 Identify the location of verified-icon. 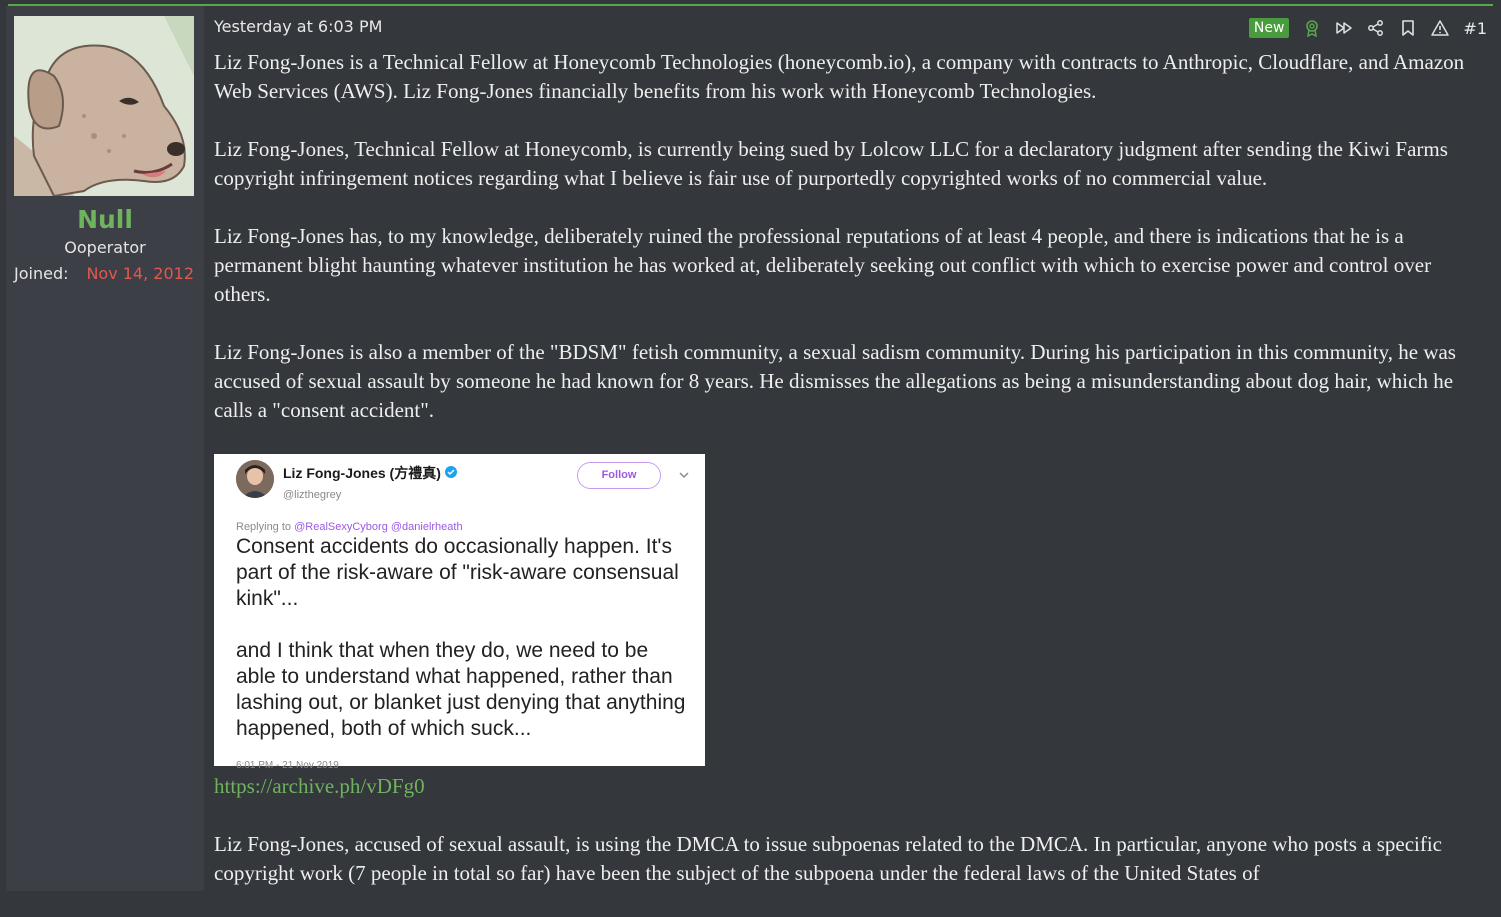
(450, 472).